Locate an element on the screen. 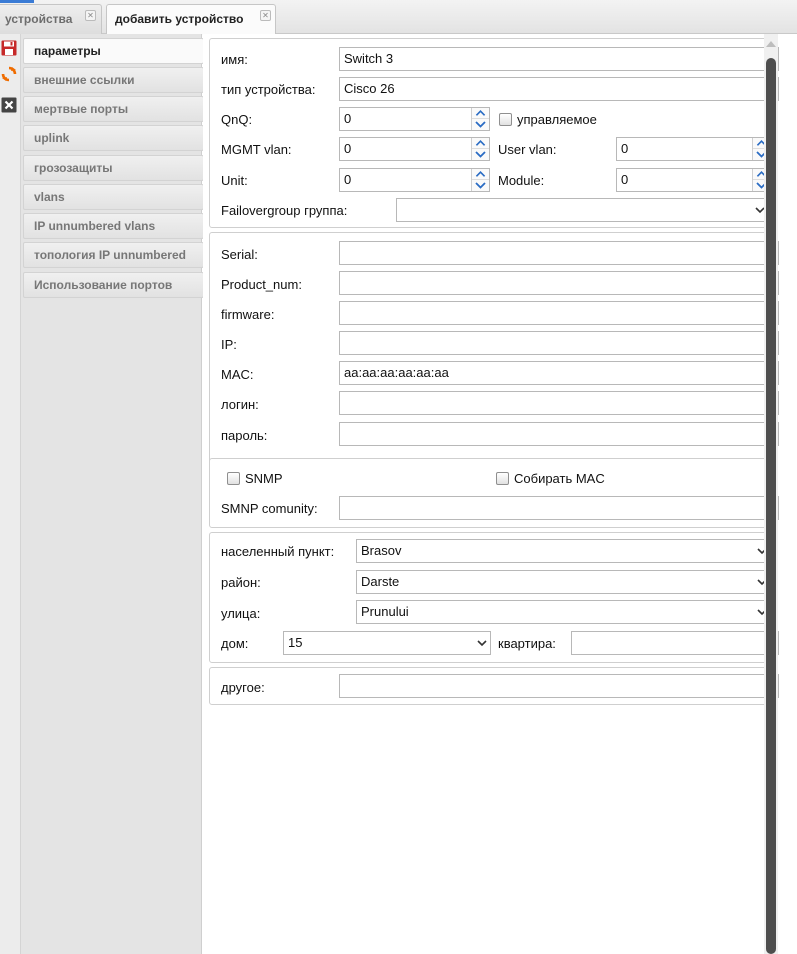 The height and width of the screenshot is (954, 797). street-label: улица: is located at coordinates (241, 613).